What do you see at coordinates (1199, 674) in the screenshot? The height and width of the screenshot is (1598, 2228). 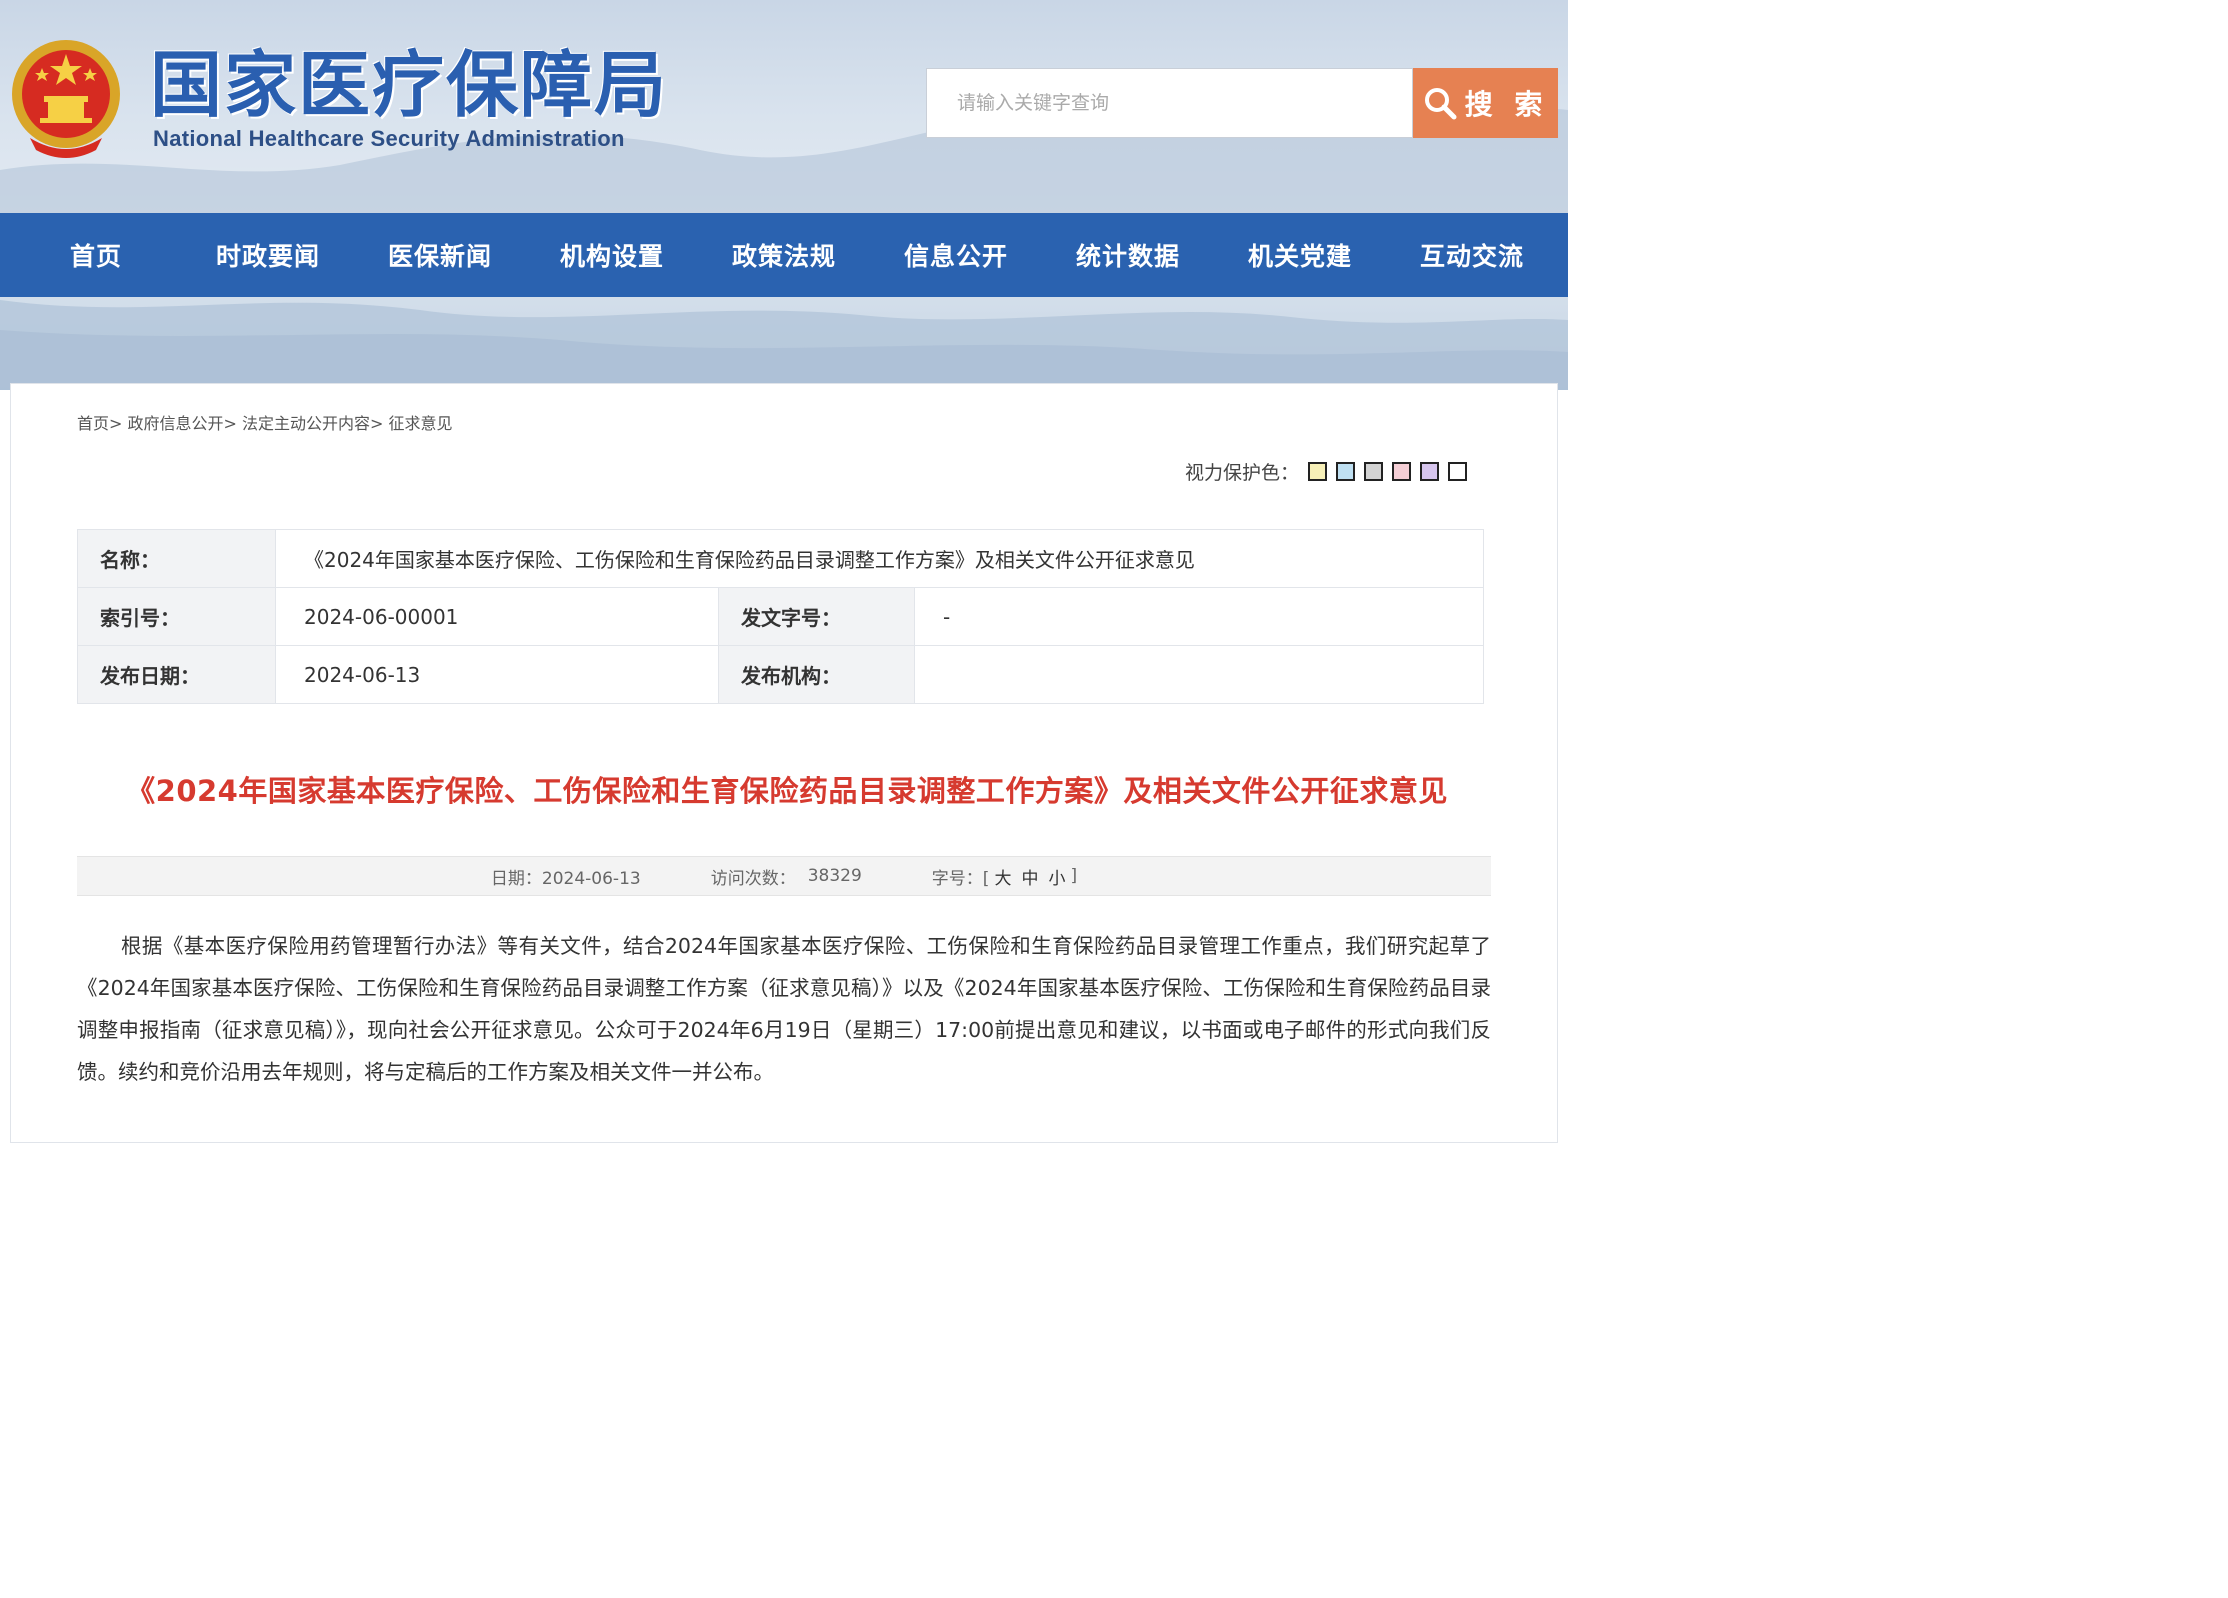 I see `org-value` at bounding box center [1199, 674].